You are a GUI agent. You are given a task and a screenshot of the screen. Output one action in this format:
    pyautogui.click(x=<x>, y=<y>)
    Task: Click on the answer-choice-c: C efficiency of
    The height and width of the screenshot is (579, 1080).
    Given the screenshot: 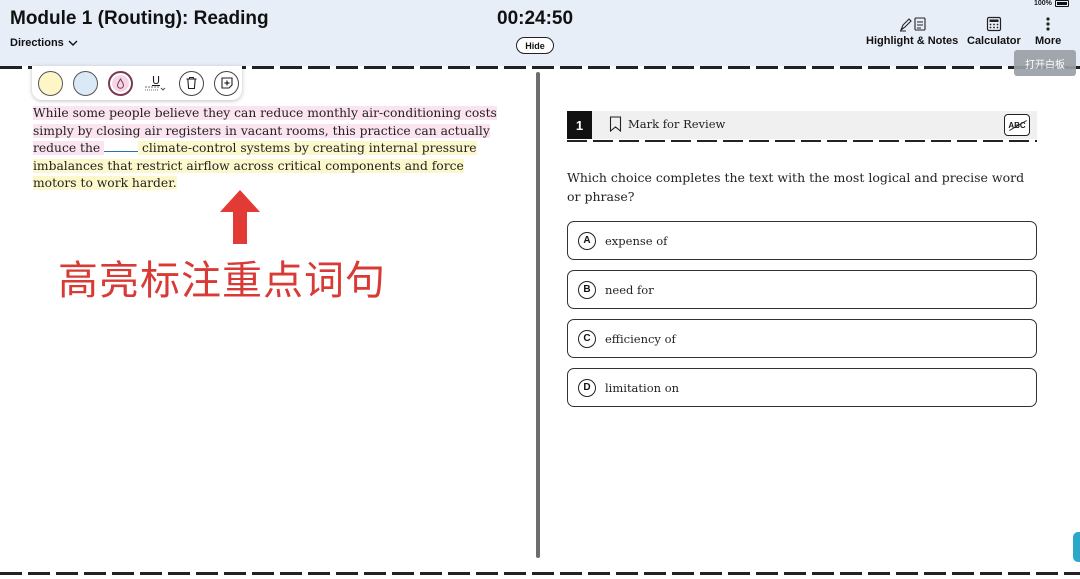 What is the action you would take?
    pyautogui.click(x=802, y=338)
    